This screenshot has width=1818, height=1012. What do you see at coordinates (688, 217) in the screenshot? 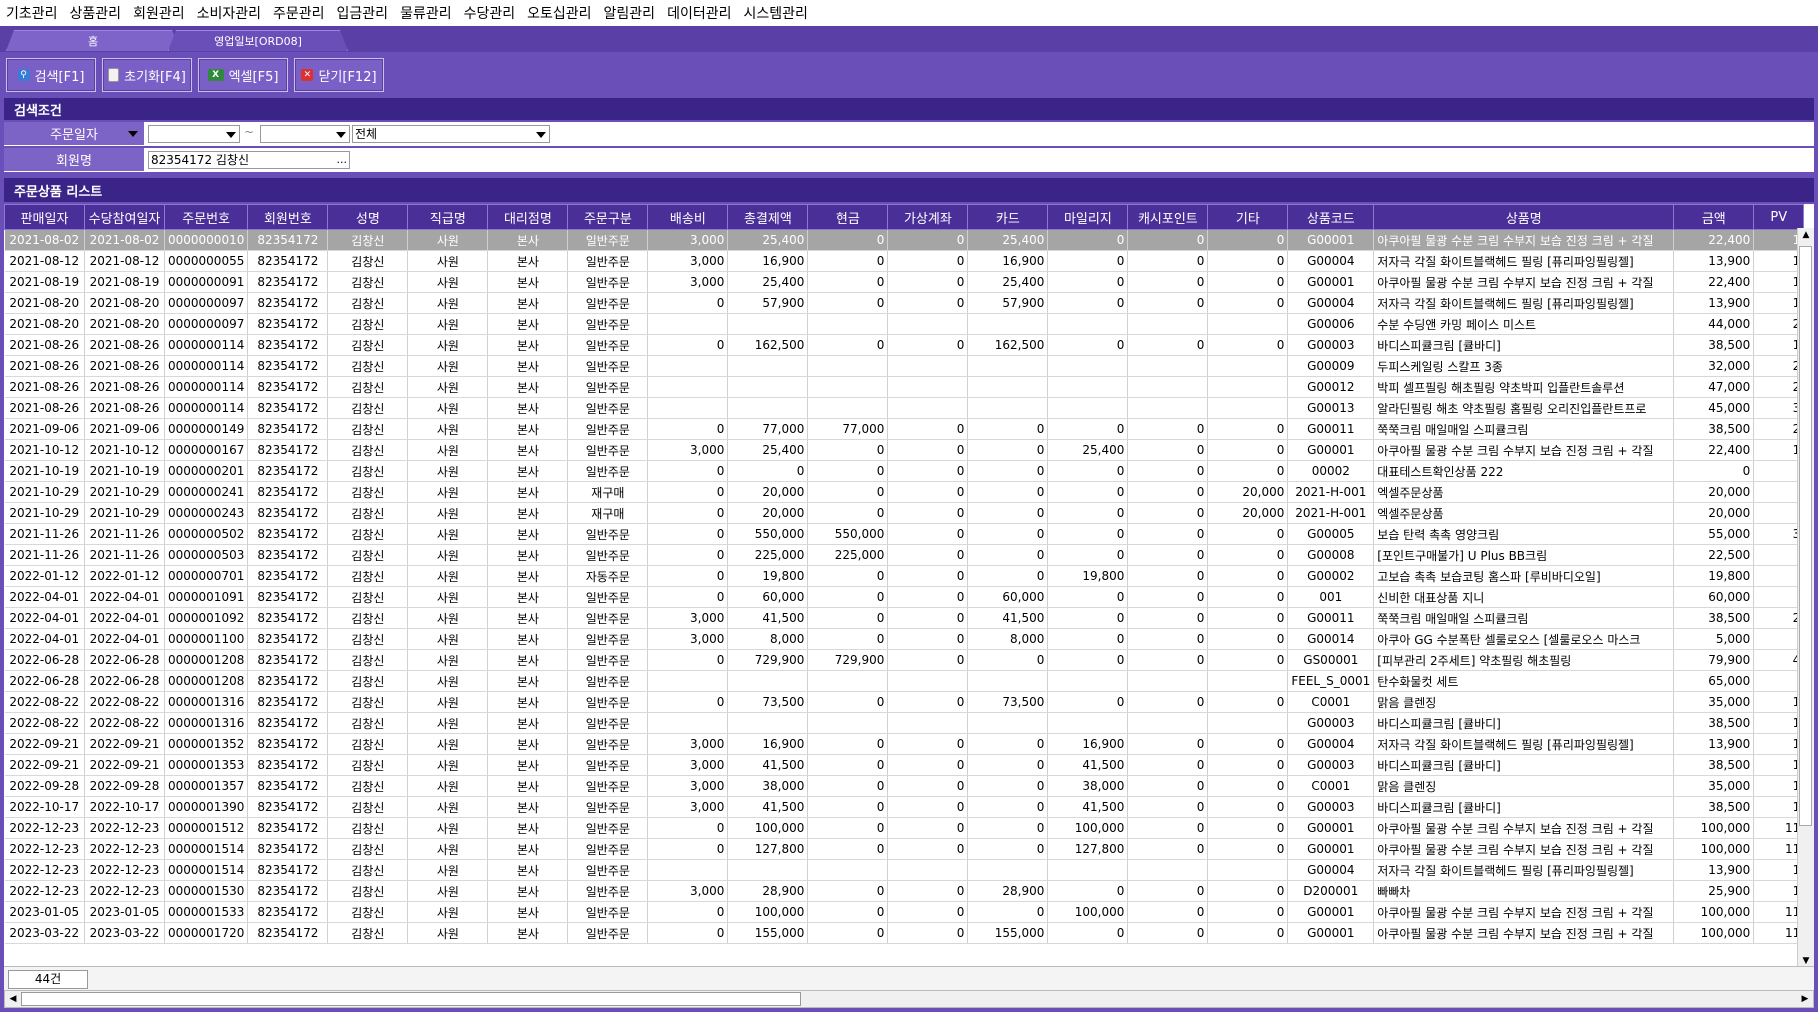
I see `column-header: 배송비` at bounding box center [688, 217].